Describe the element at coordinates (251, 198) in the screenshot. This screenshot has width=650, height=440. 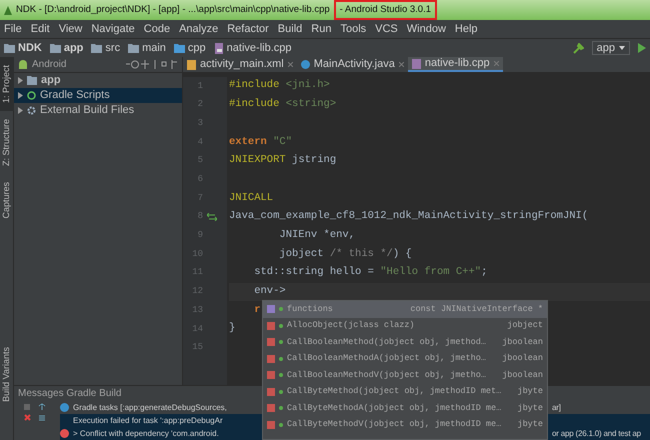
I see `code-line: JNICALL` at that location.